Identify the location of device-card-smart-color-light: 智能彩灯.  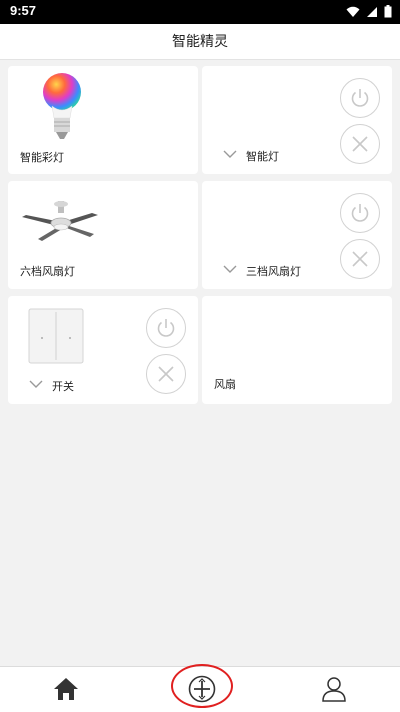
(103, 120).